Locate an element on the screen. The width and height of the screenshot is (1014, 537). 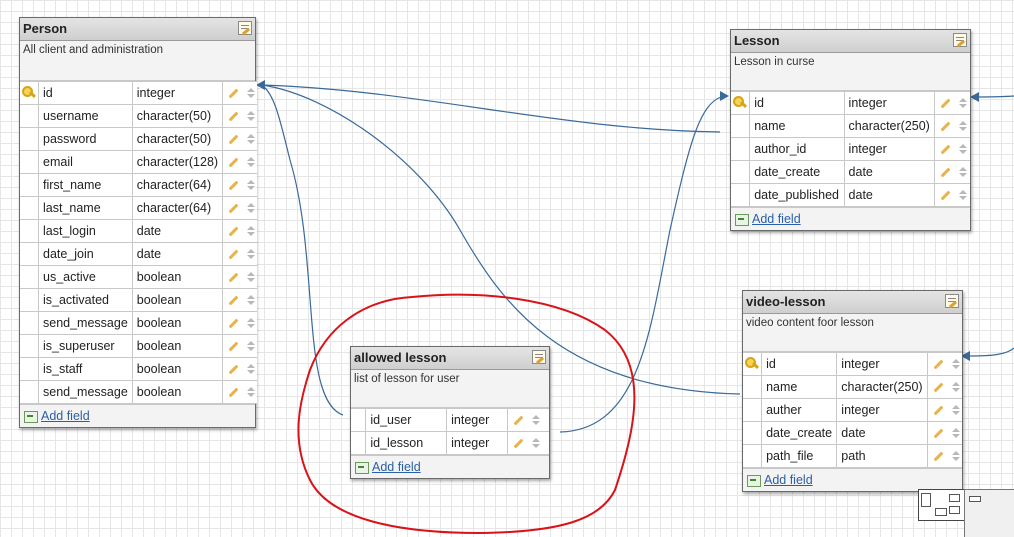
field-row: username character(50) is located at coordinates (139, 116).